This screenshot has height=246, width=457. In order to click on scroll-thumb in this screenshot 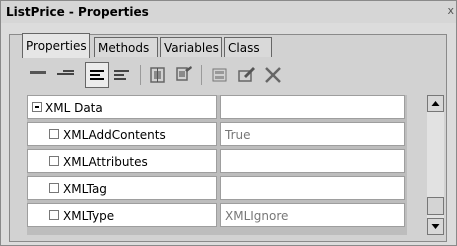, I will do `click(435, 206)`.